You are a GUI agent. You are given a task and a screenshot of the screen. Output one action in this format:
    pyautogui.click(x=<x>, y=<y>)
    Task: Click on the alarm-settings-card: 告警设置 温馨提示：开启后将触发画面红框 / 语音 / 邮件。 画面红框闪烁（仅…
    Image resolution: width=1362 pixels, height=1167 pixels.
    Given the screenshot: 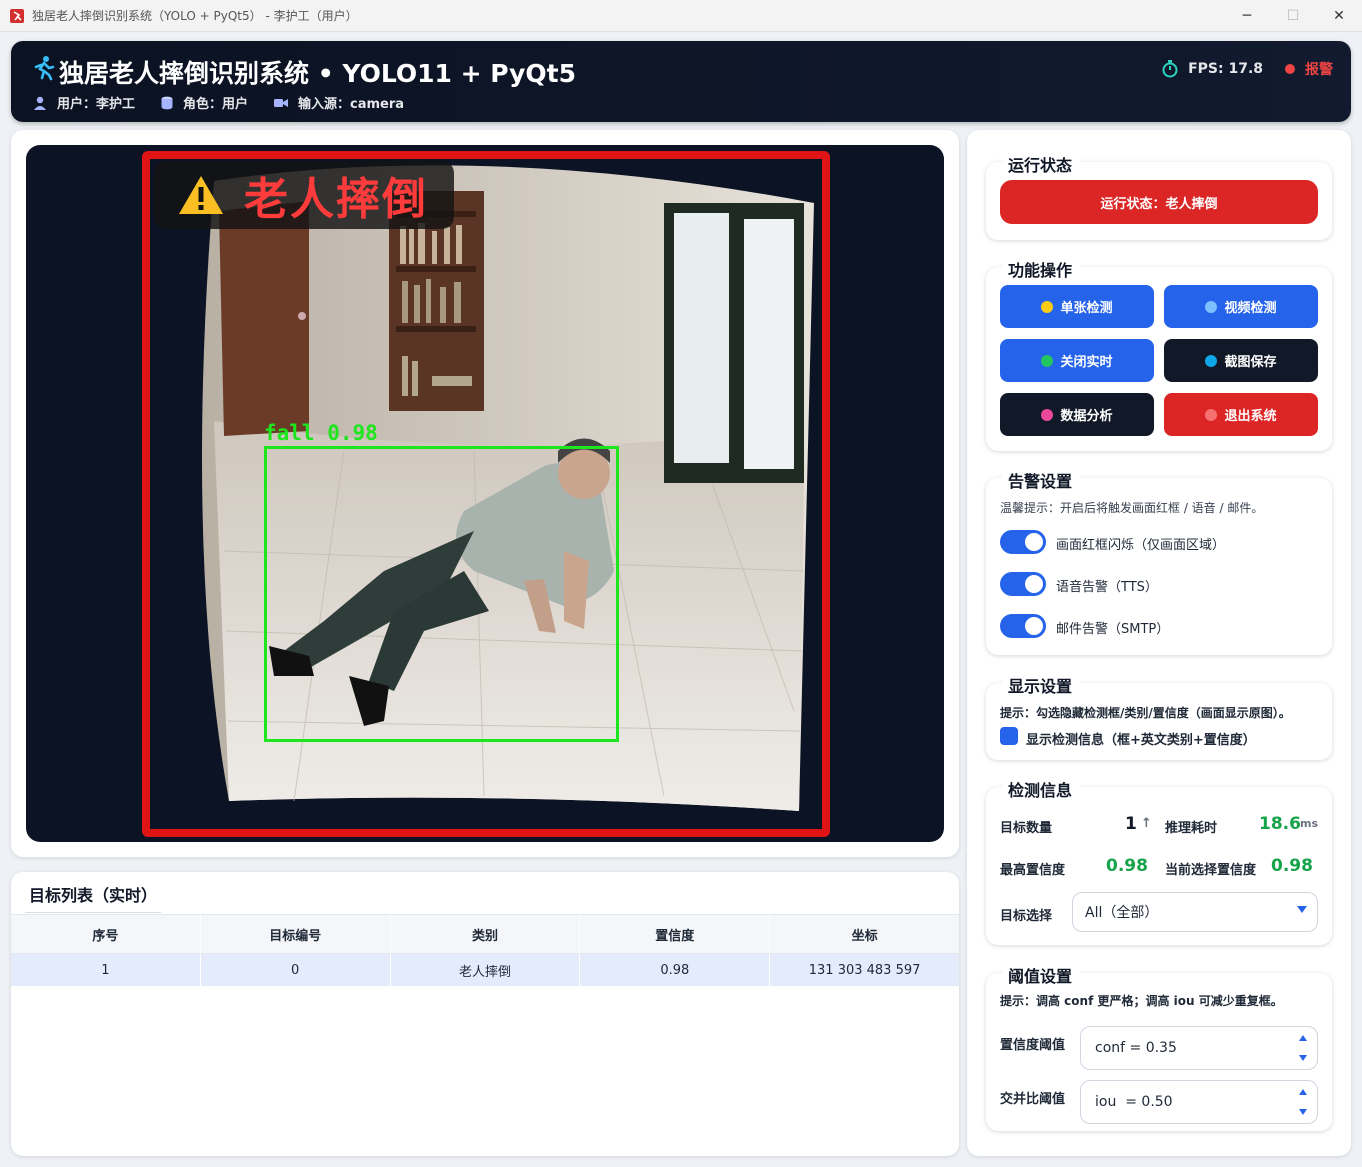 What is the action you would take?
    pyautogui.click(x=1159, y=561)
    